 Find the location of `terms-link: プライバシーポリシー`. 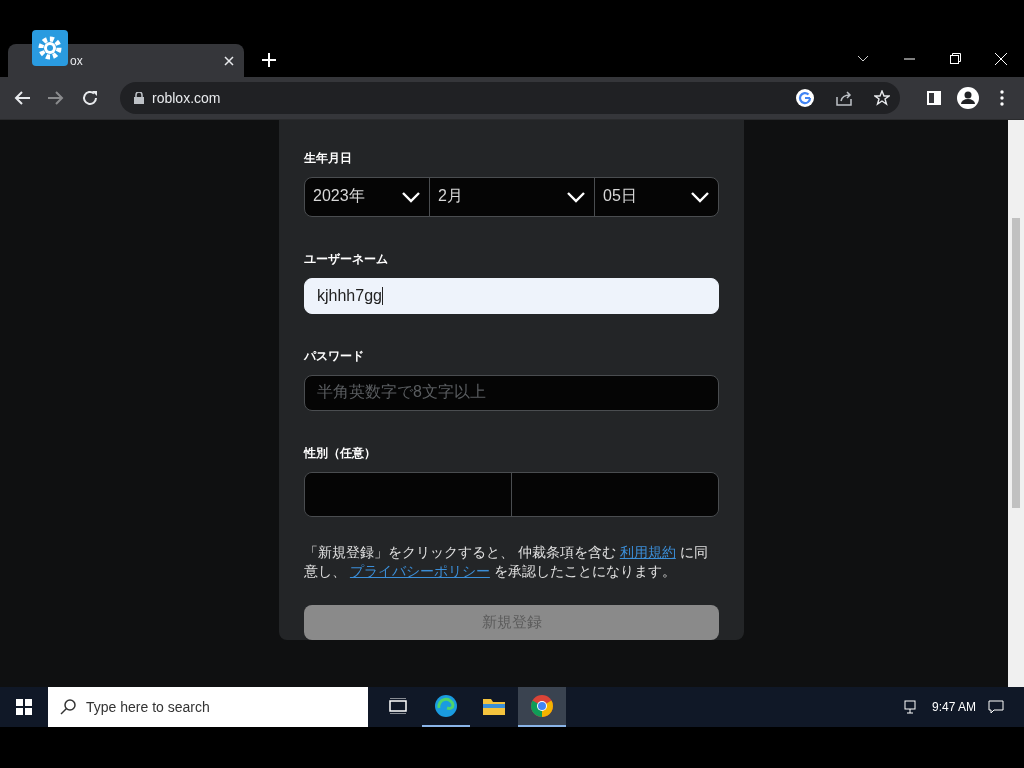

terms-link: プライバシーポリシー is located at coordinates (419, 571).